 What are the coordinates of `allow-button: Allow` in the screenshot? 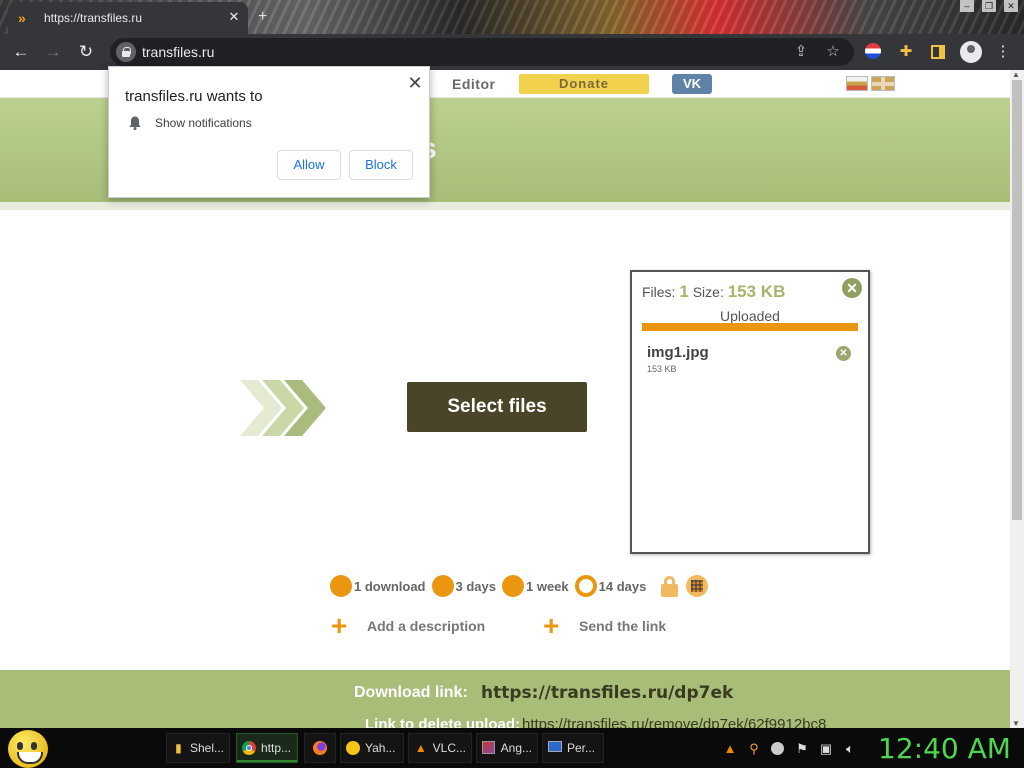 It's located at (309, 165).